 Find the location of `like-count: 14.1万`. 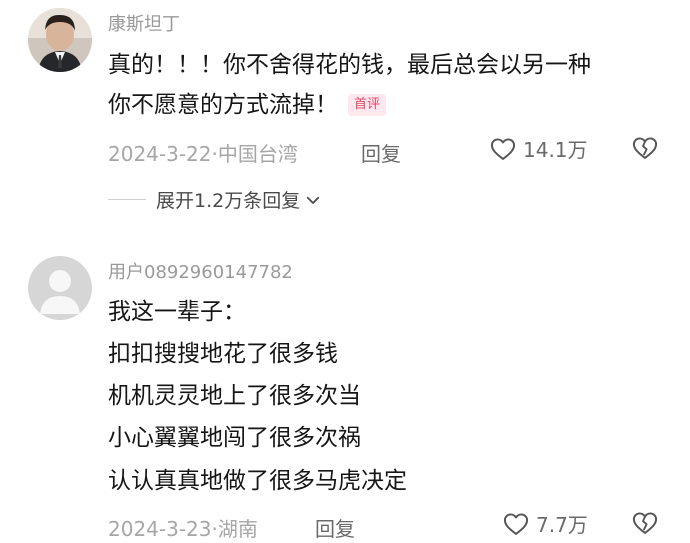

like-count: 14.1万 is located at coordinates (555, 150).